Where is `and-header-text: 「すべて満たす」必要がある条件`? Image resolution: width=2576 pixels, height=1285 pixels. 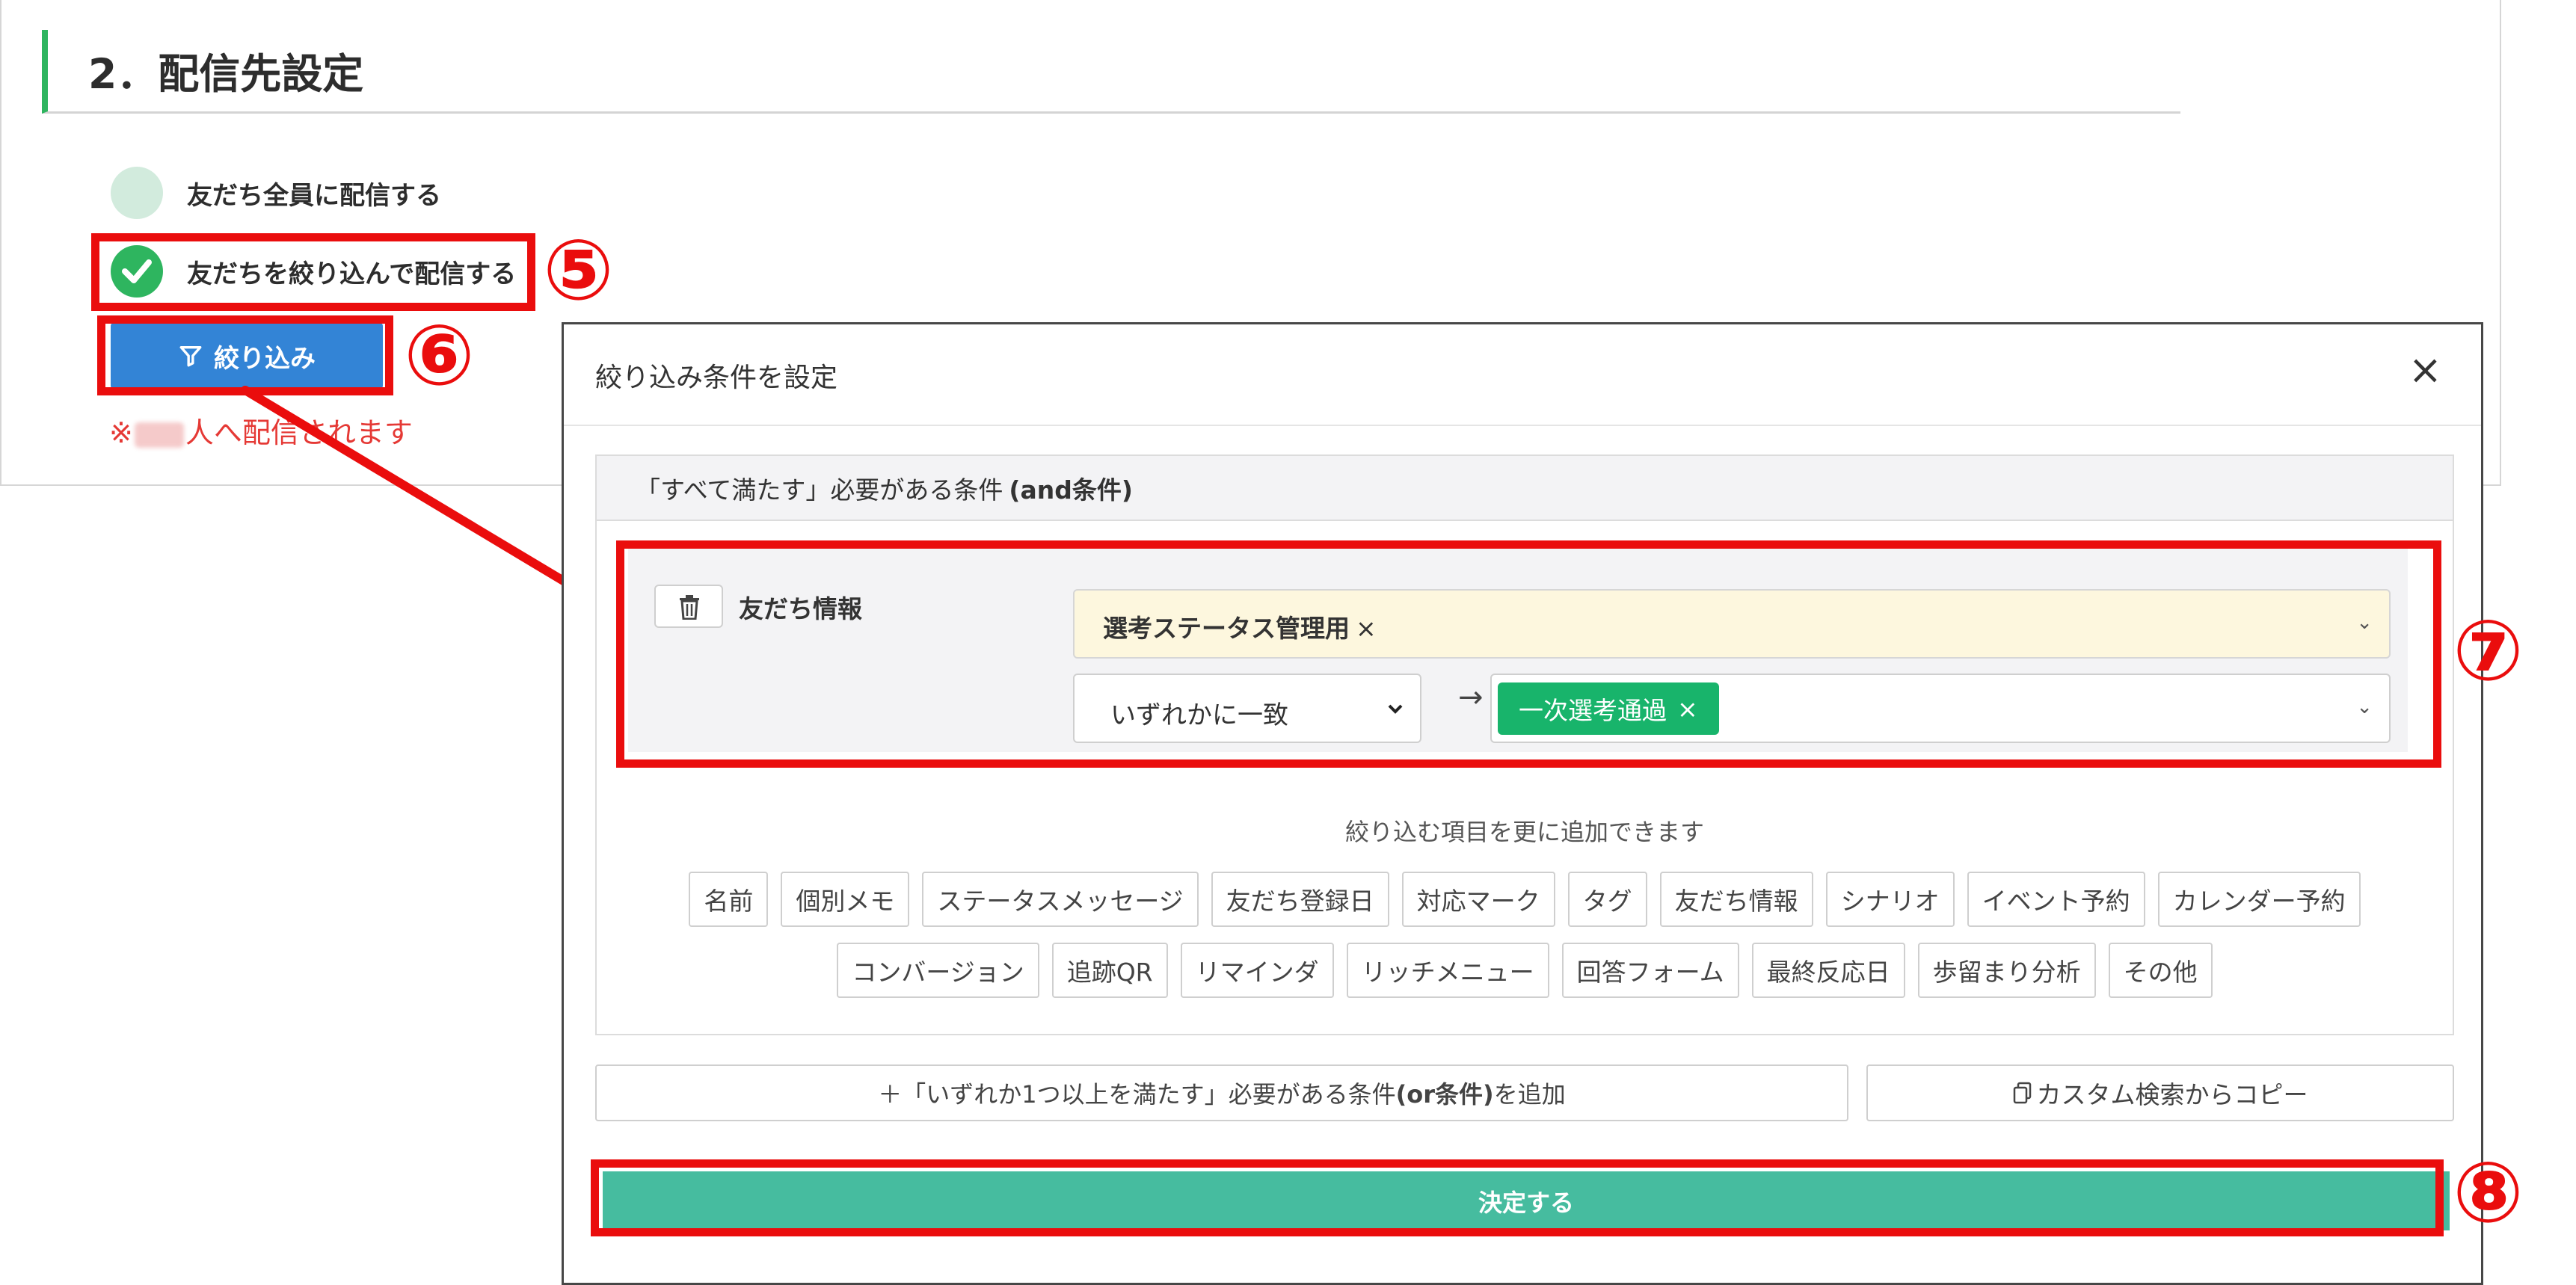
and-header-text: 「すべて満たす」必要がある条件 is located at coordinates (819, 490).